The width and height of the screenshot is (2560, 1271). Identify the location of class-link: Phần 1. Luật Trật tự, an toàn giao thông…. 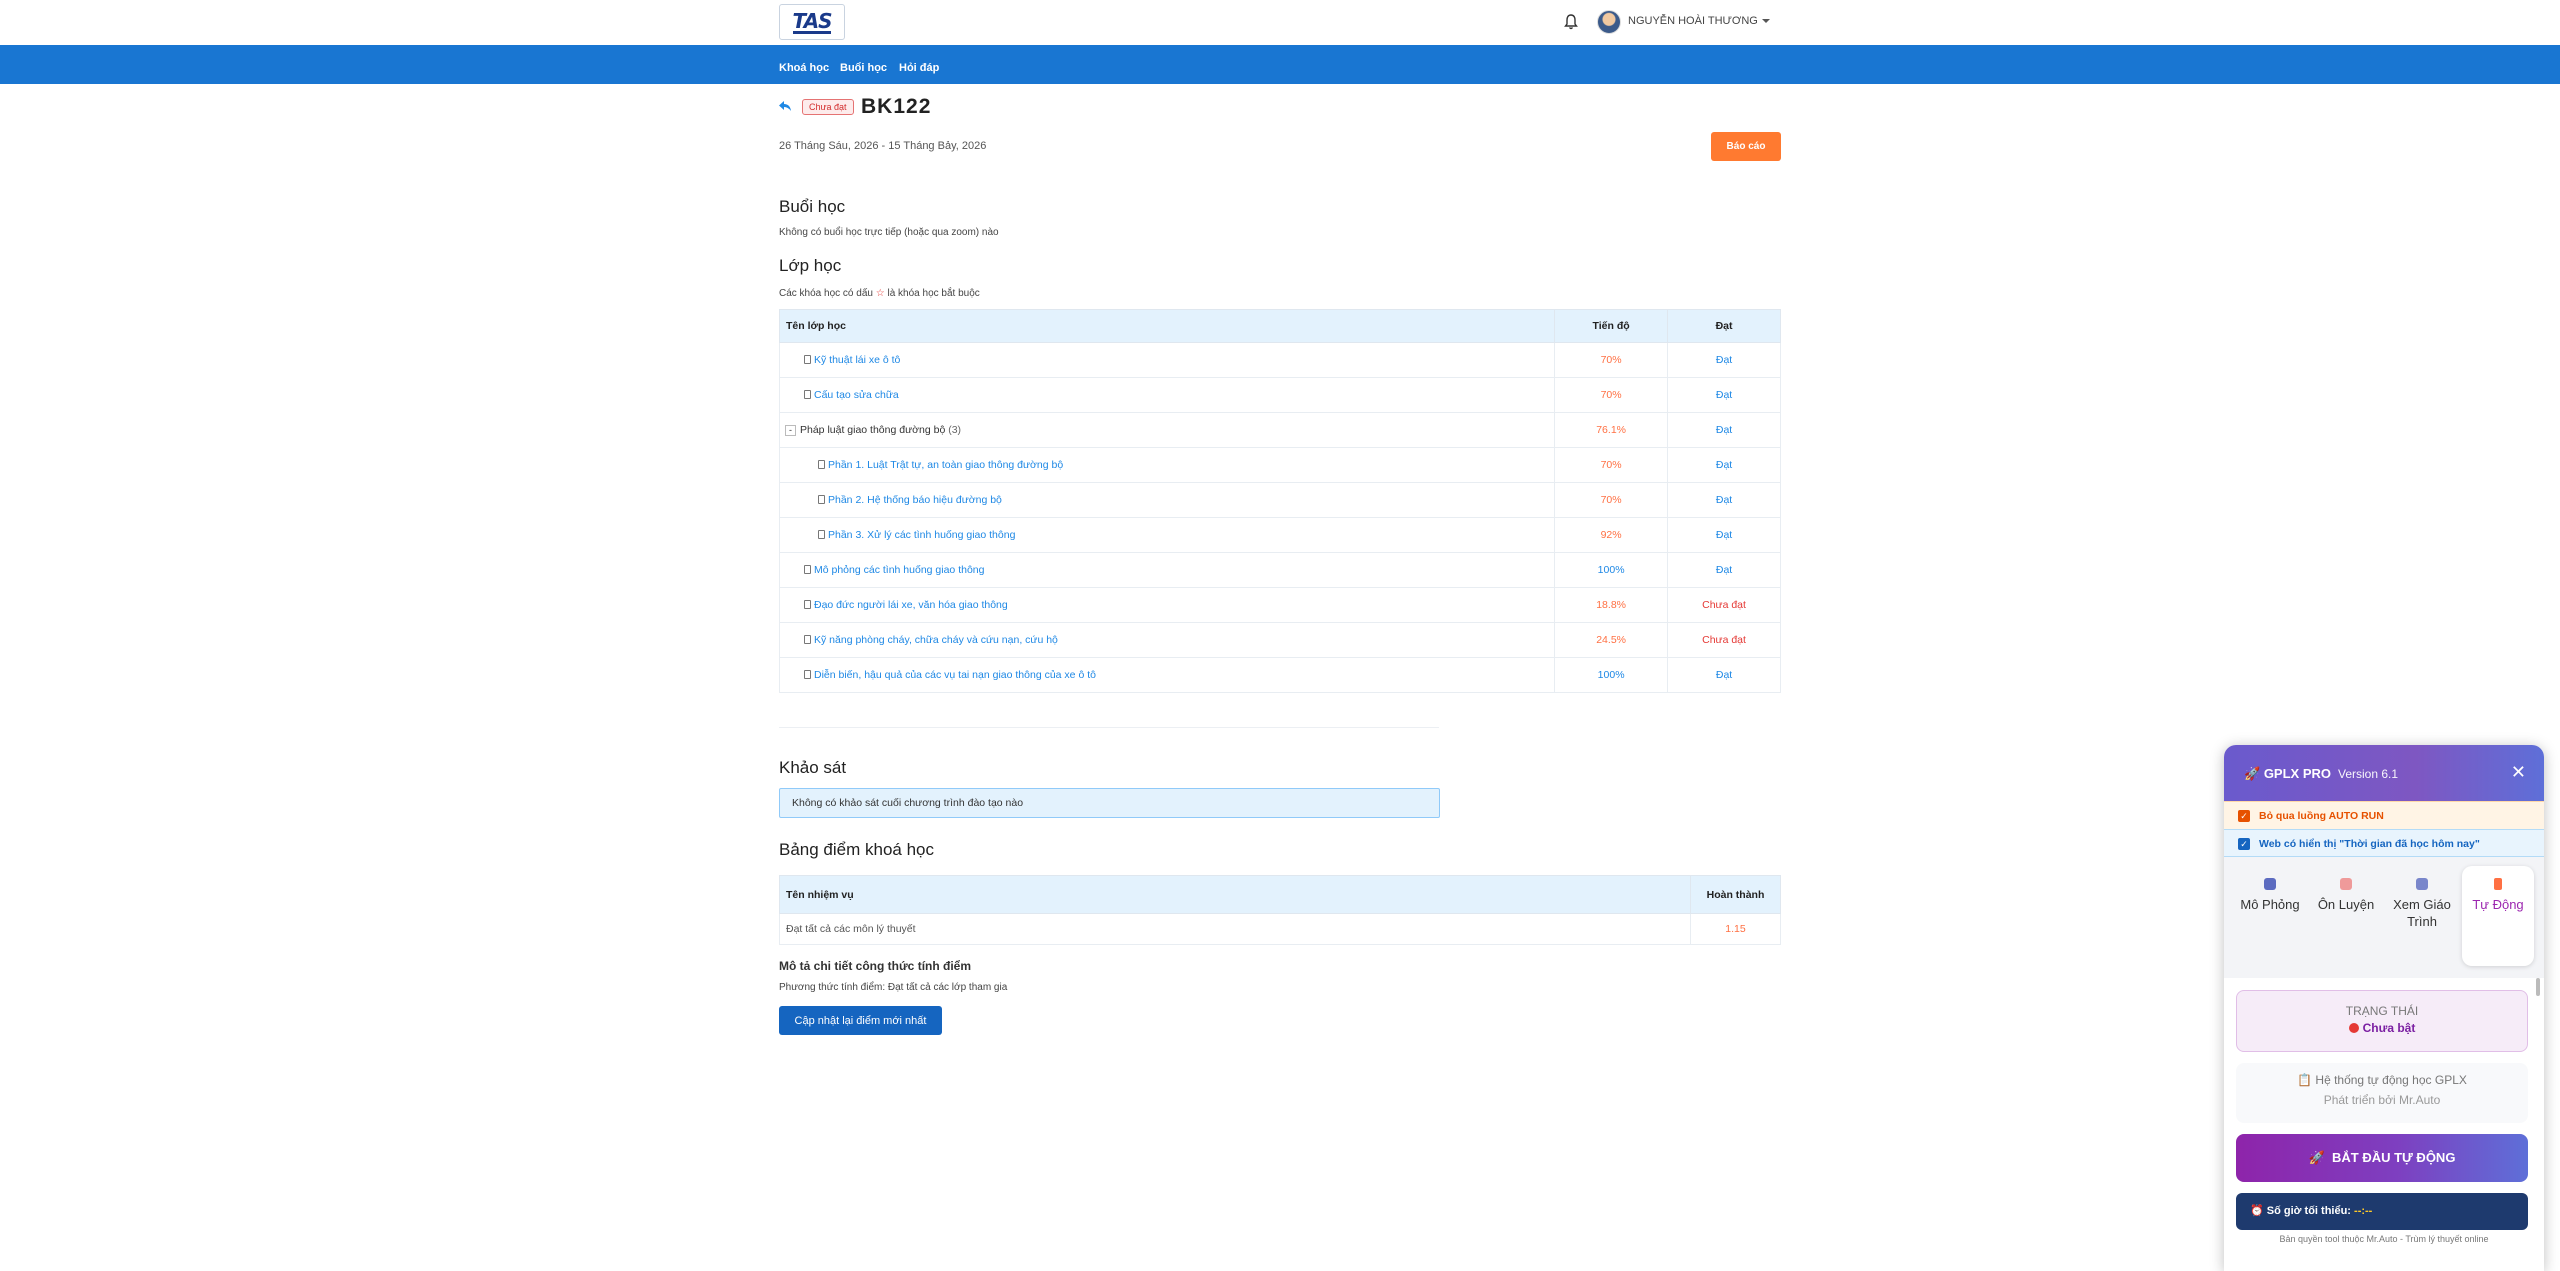
(945, 465).